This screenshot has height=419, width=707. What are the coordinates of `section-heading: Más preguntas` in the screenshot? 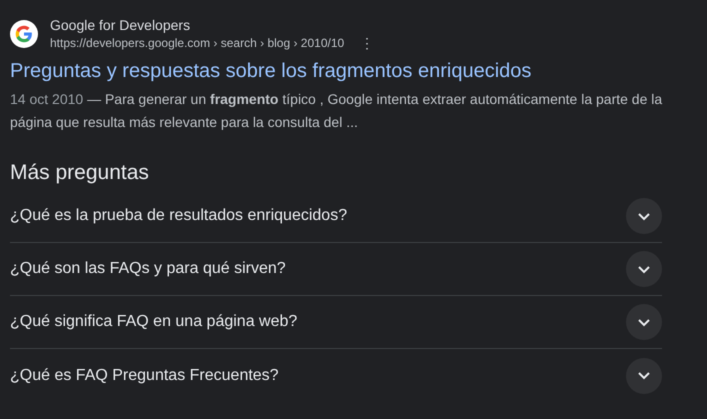 It's located at (80, 173).